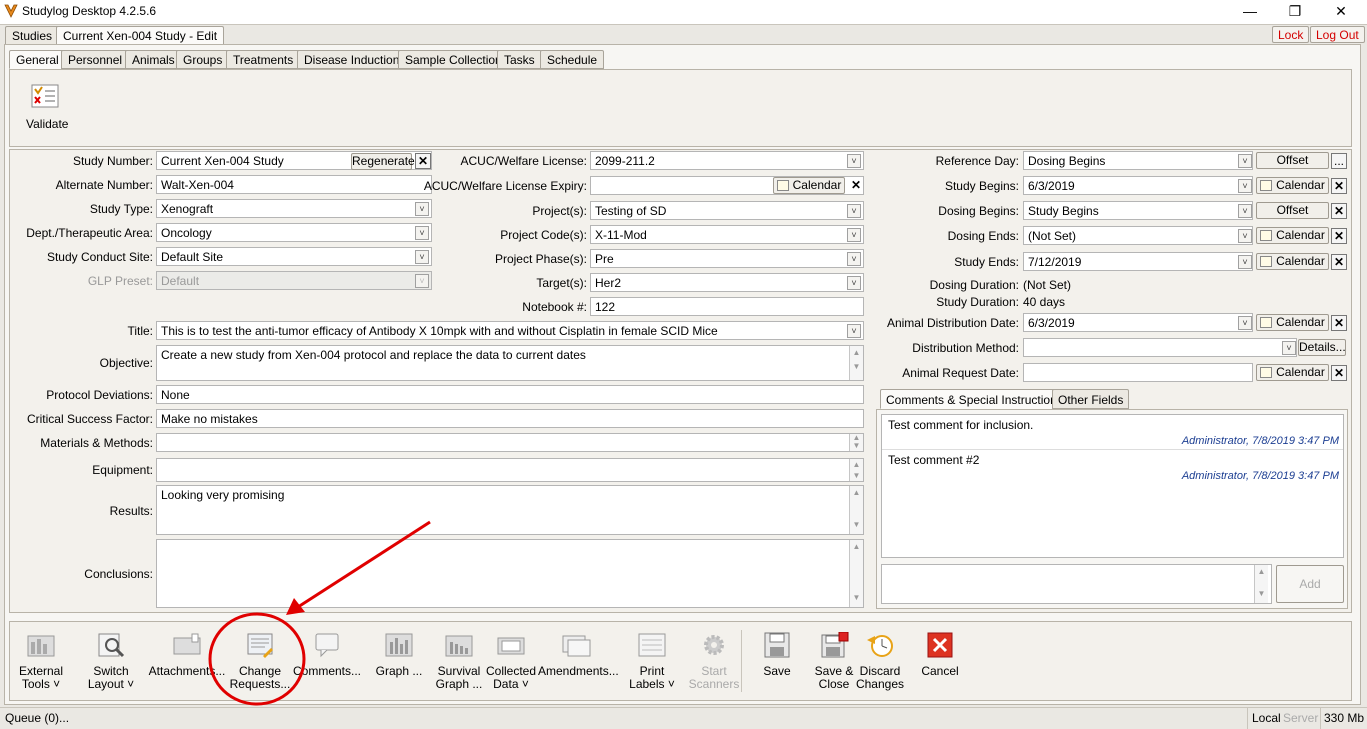  I want to click on switch-layout-button: Switch Layout ˅, so click(111, 661).